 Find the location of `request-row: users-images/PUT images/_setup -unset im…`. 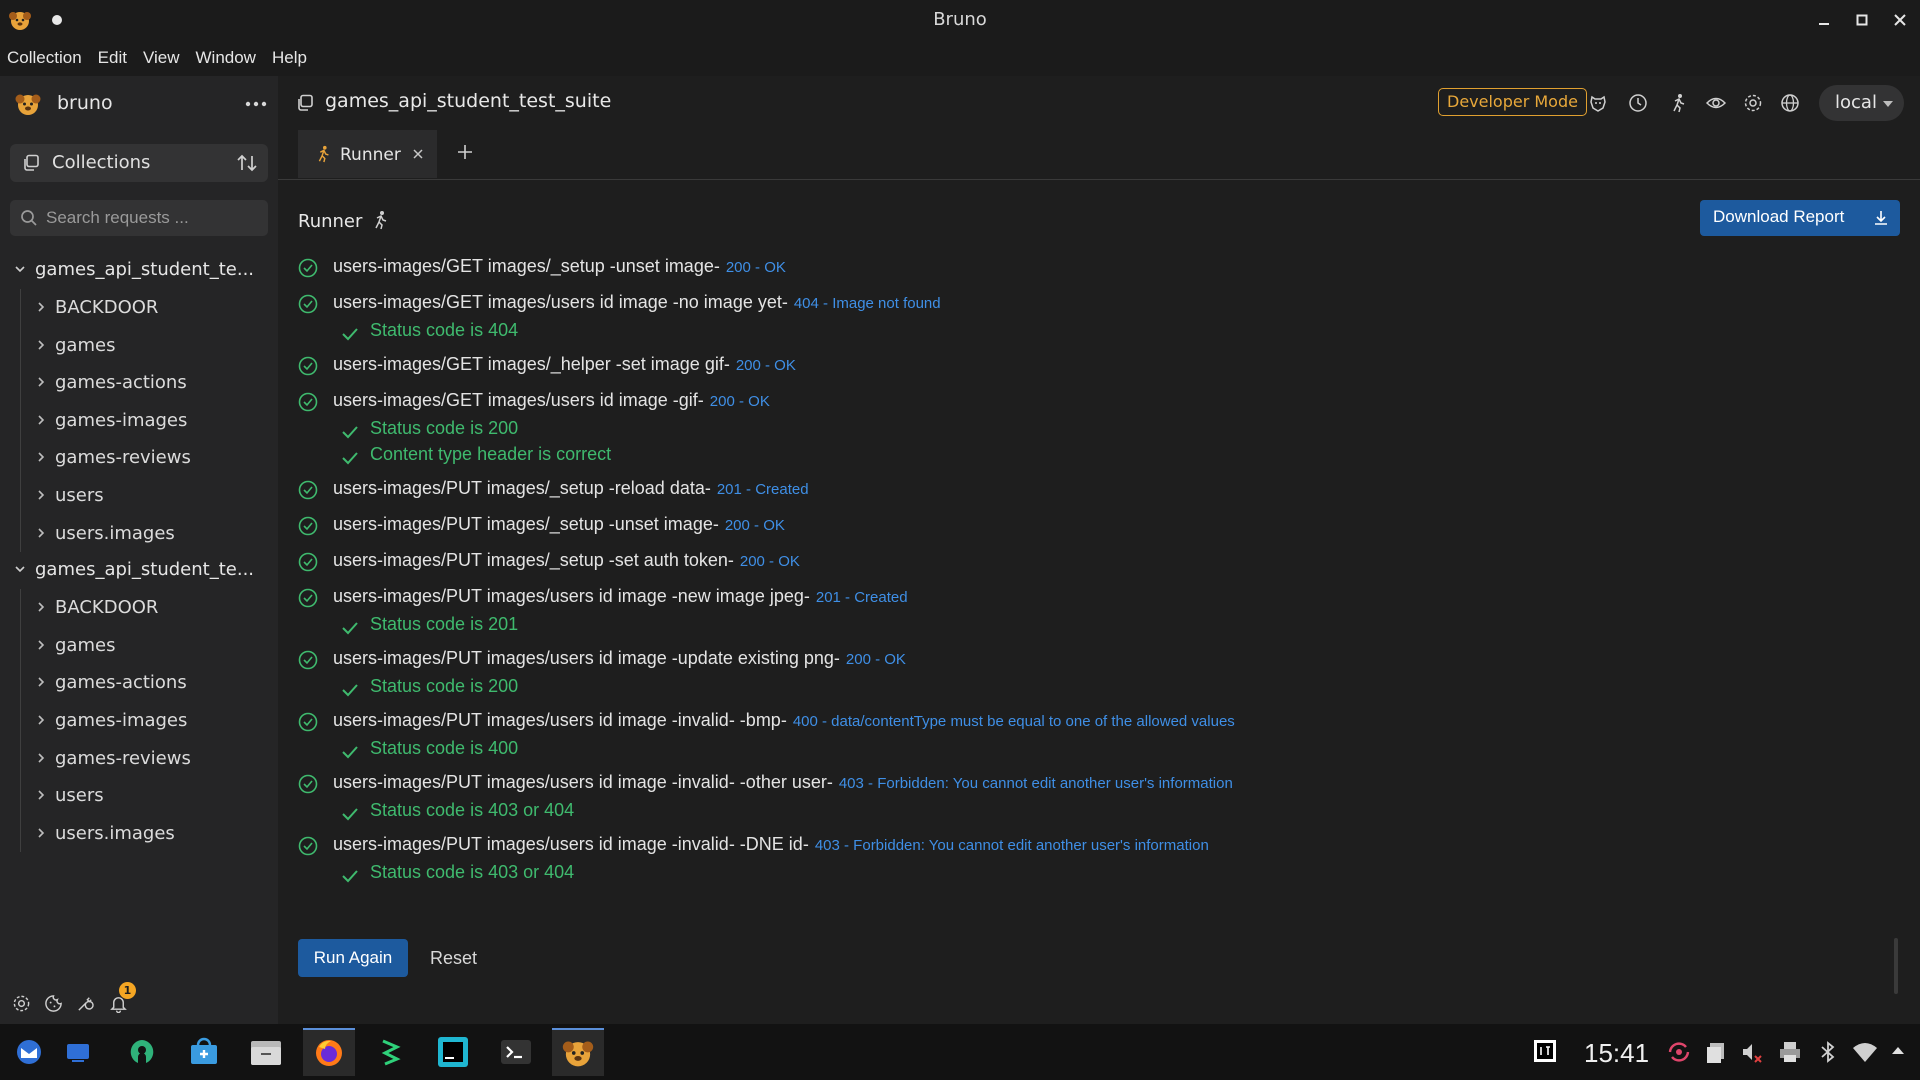

request-row: users-images/PUT images/_setup -unset im… is located at coordinates (1098, 526).